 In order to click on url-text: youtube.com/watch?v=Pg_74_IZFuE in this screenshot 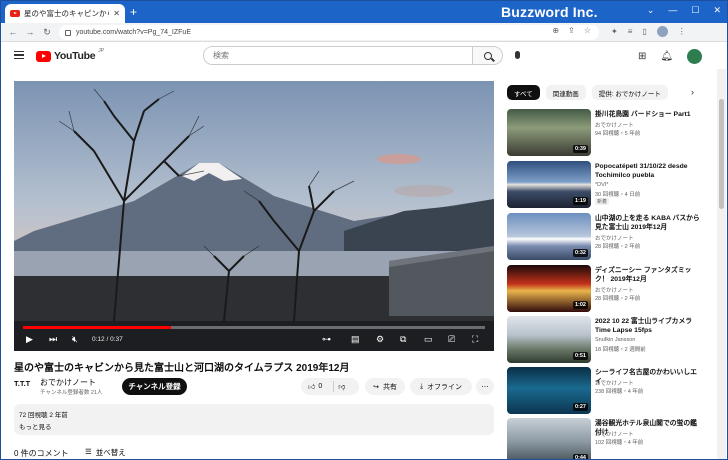, I will do `click(133, 32)`.